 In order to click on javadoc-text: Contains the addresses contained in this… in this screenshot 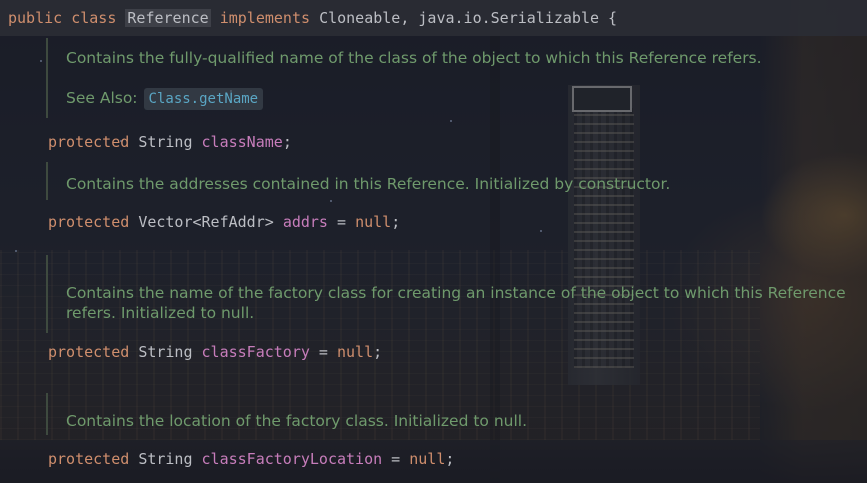, I will do `click(368, 184)`.